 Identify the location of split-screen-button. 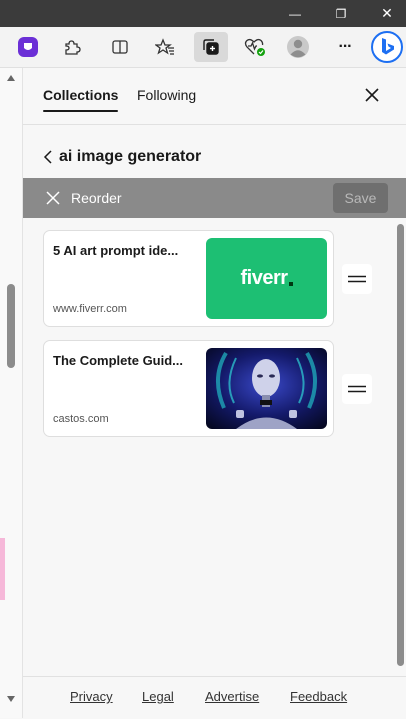
(120, 47).